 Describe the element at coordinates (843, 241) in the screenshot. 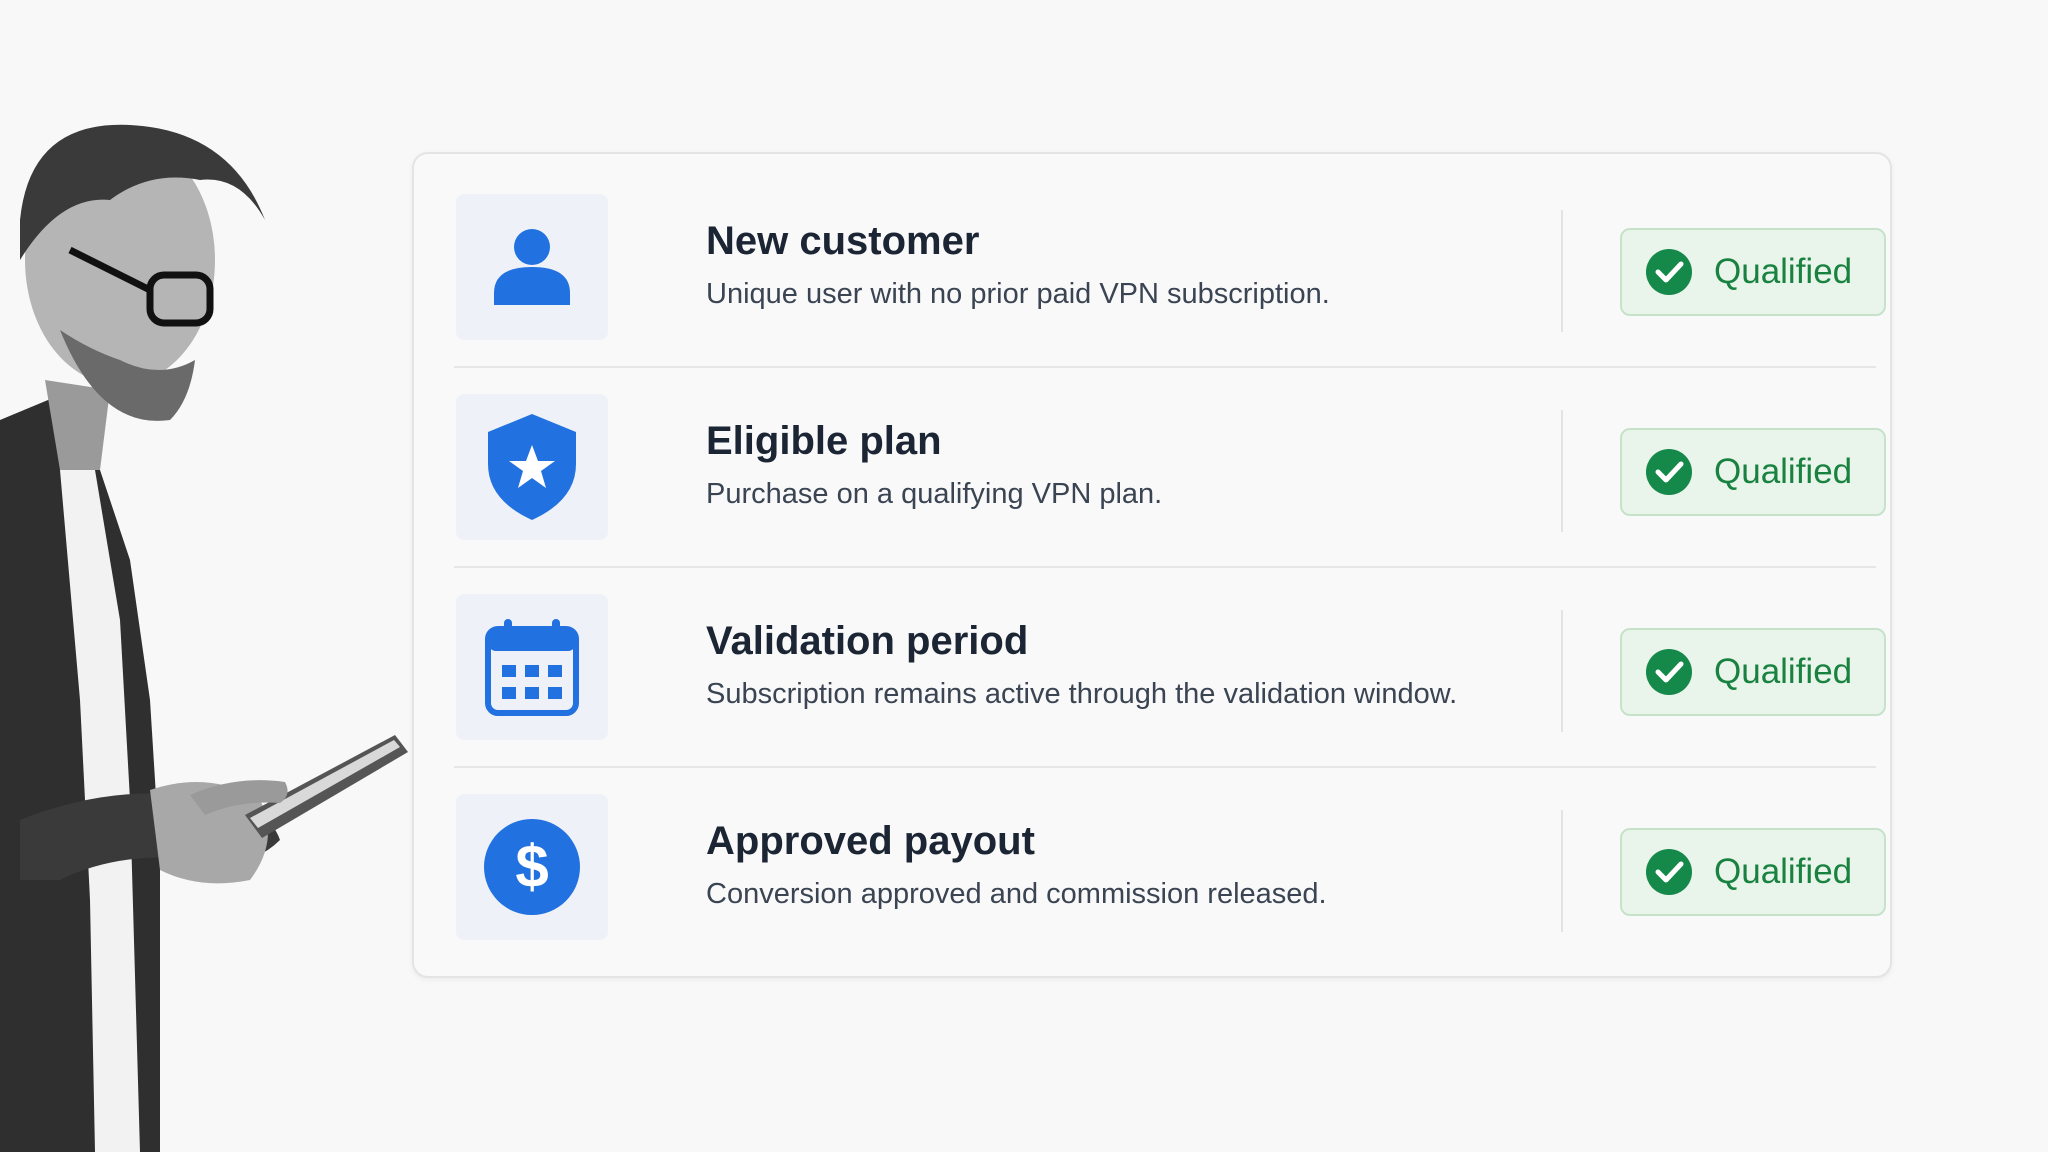

I see `criteria-title: New customer` at that location.